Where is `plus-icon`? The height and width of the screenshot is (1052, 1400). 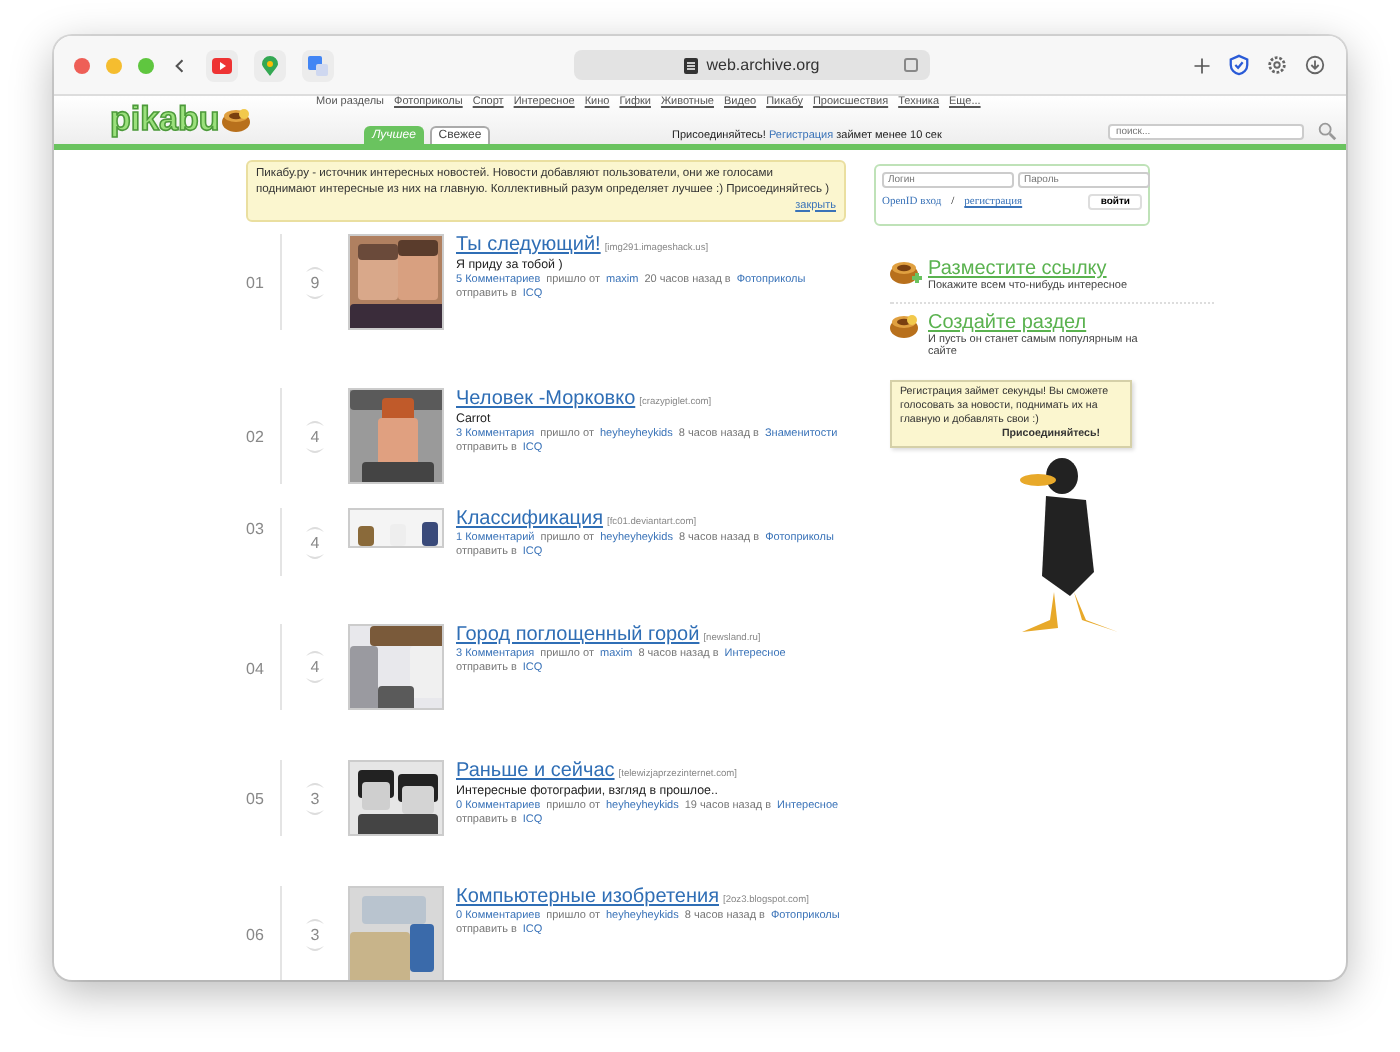
plus-icon is located at coordinates (1202, 65).